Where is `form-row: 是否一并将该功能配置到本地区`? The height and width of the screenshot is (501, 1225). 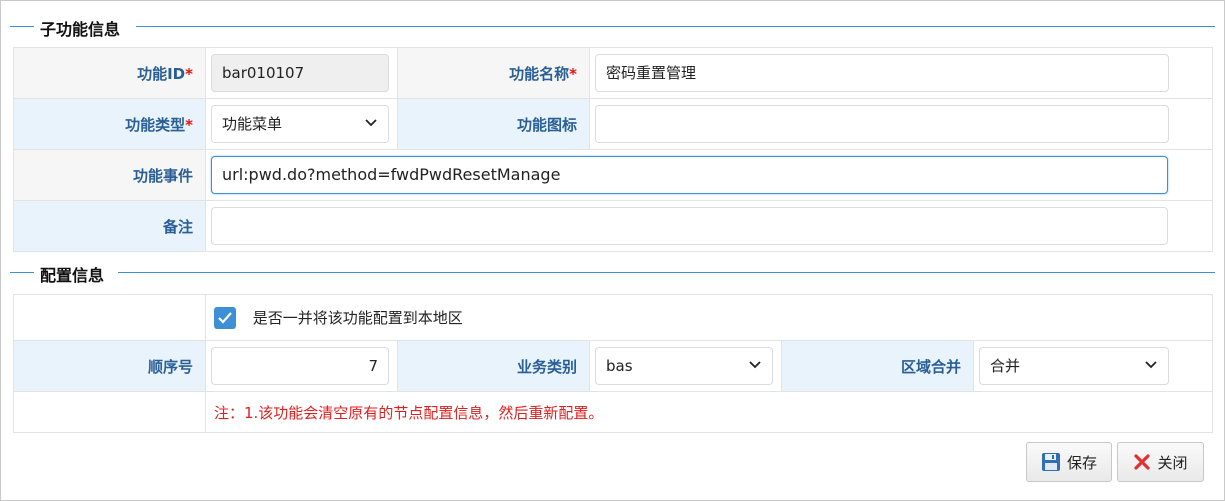 form-row: 是否一并将该功能配置到本地区 is located at coordinates (613, 317).